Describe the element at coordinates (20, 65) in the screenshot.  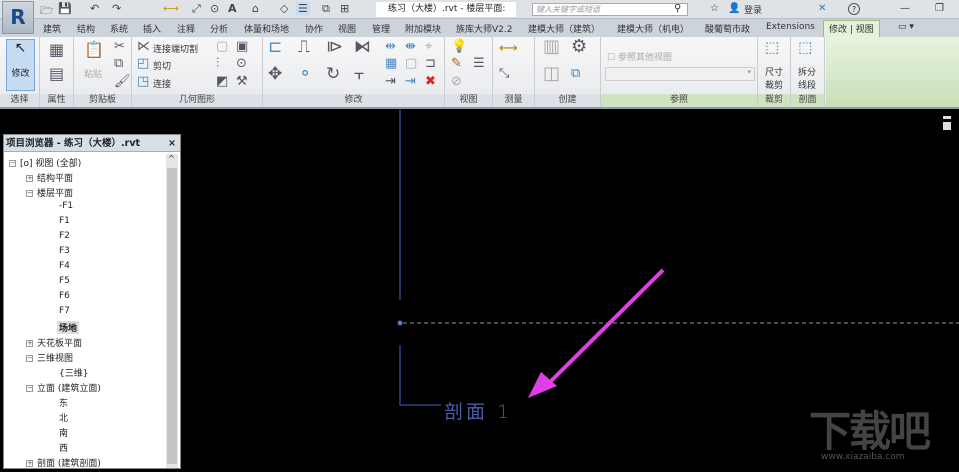
I see `modify-button: ↖ 修改` at that location.